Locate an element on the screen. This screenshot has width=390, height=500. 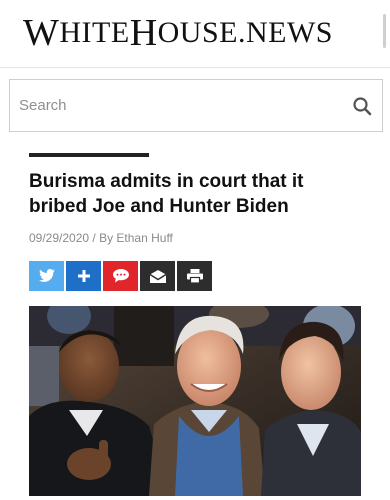
byline-separator: / By is located at coordinates (103, 238).